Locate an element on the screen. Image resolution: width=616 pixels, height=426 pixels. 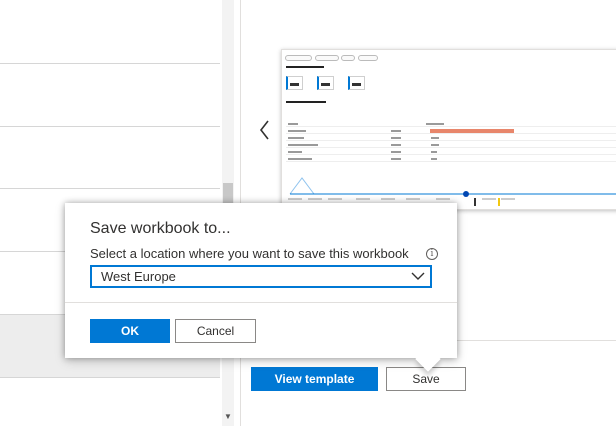
info-icon: i is located at coordinates (432, 254).